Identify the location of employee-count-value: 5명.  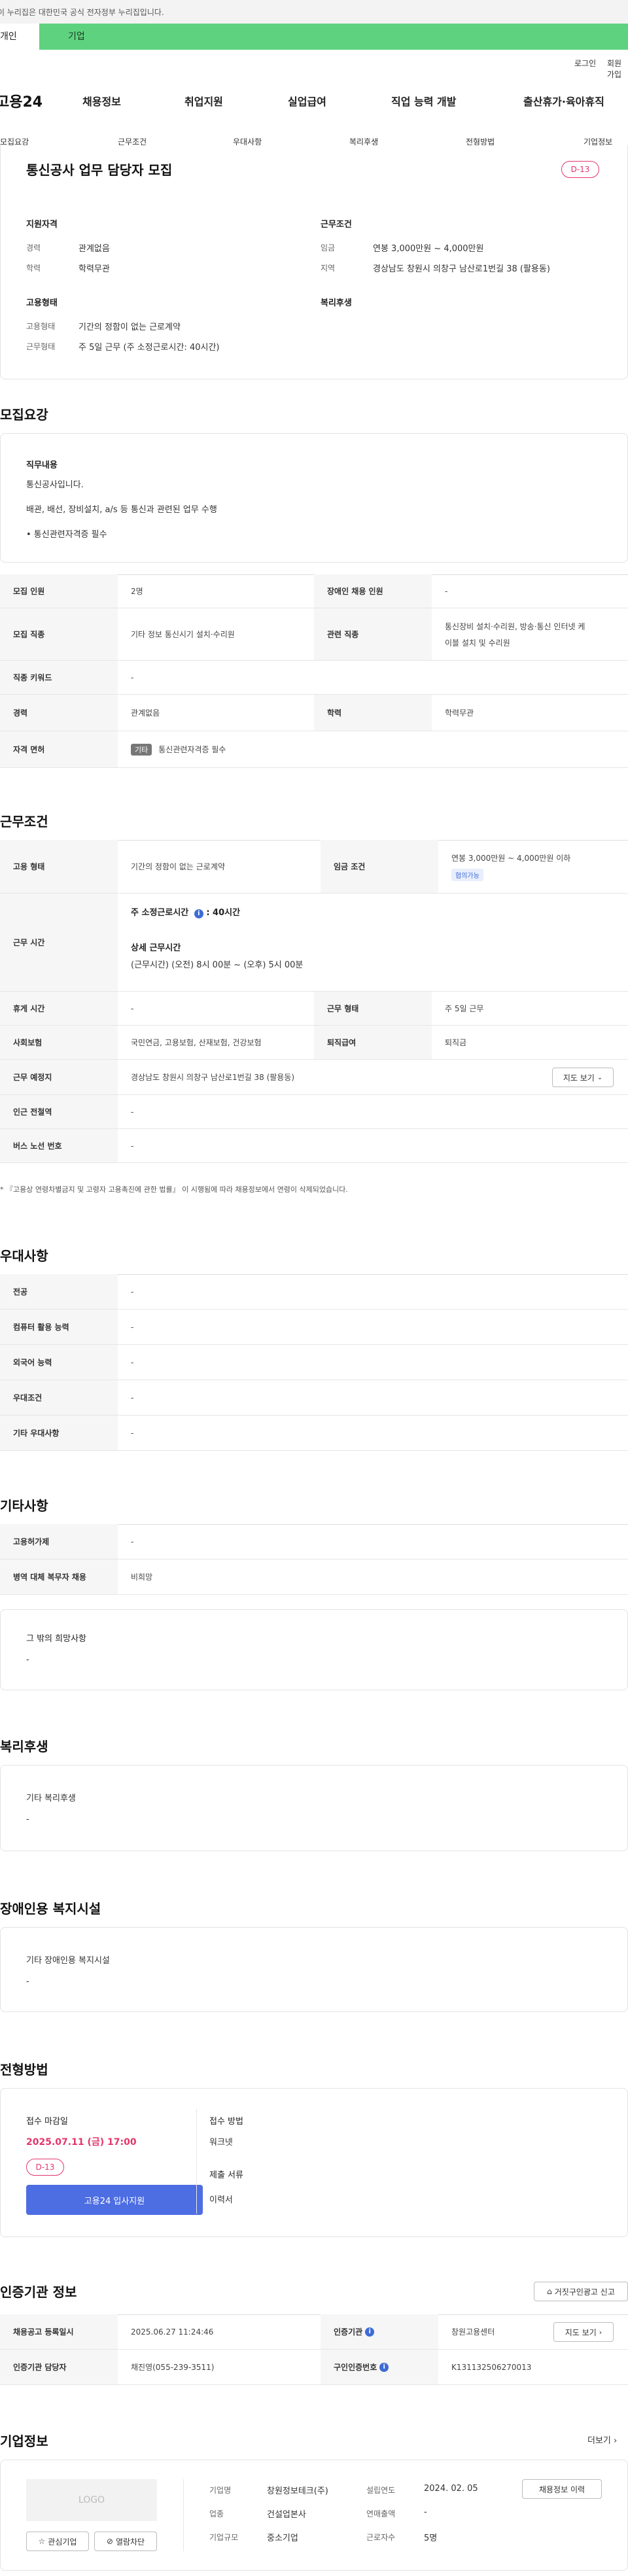
(431, 2538).